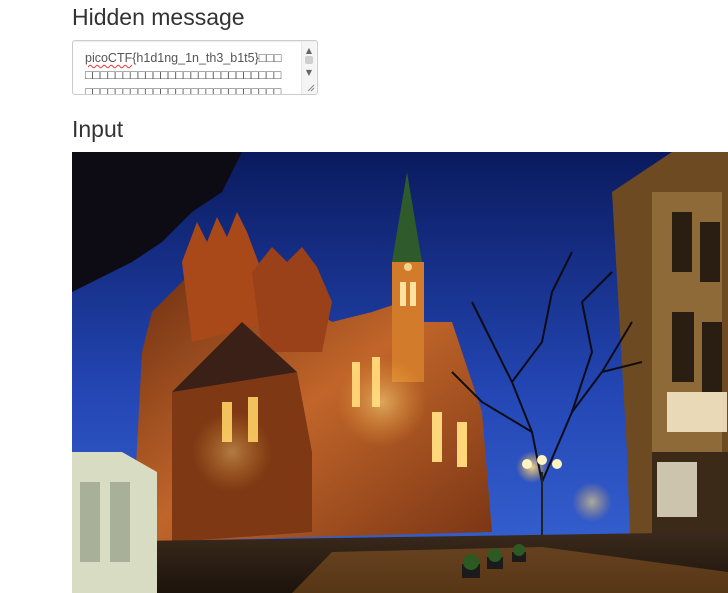 The width and height of the screenshot is (728, 593). Describe the element at coordinates (311, 88) in the screenshot. I see `resize-handle-icon` at that location.